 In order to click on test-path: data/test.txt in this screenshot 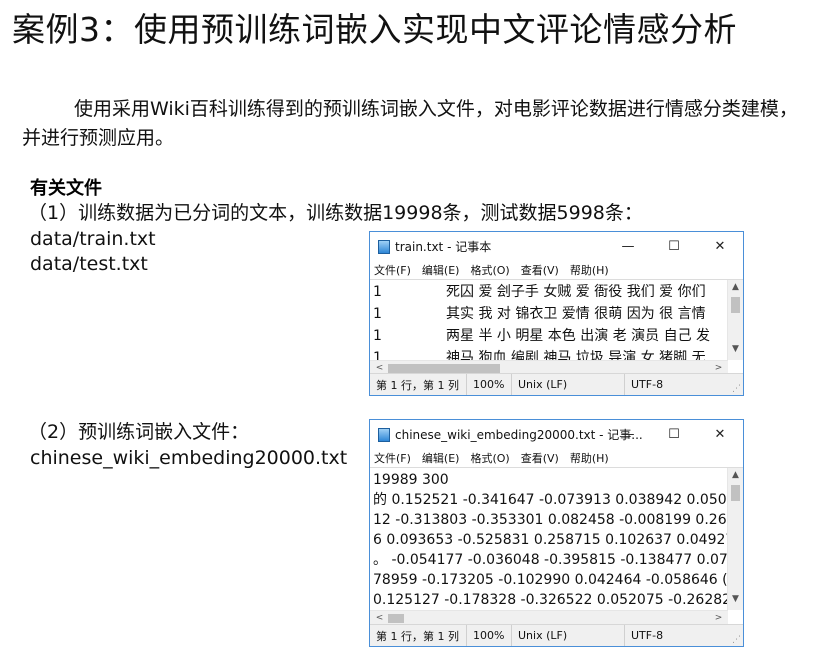, I will do `click(89, 264)`.